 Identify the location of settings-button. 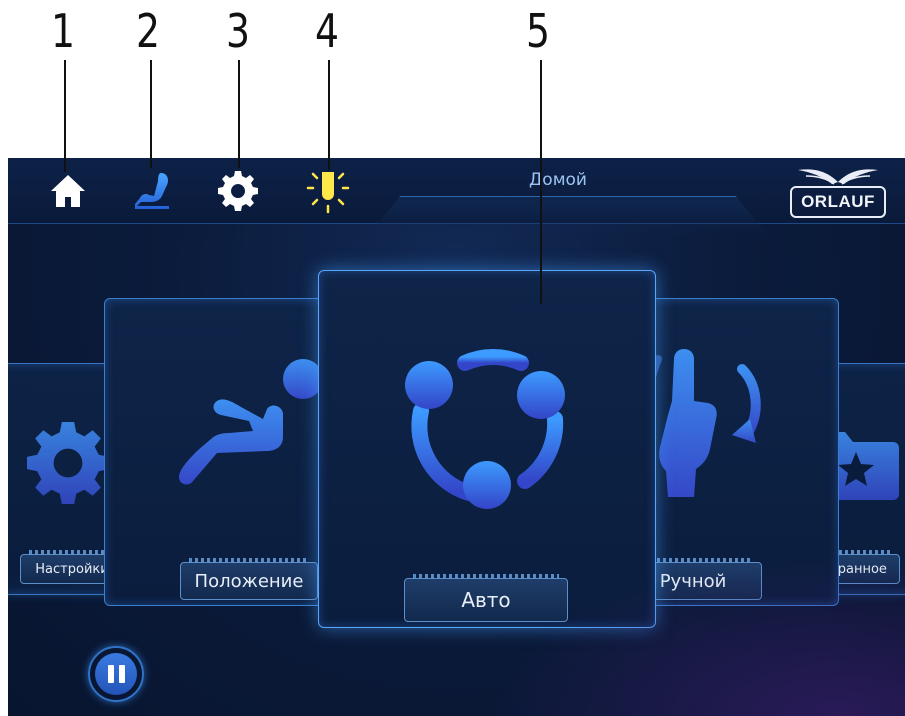
(238, 191).